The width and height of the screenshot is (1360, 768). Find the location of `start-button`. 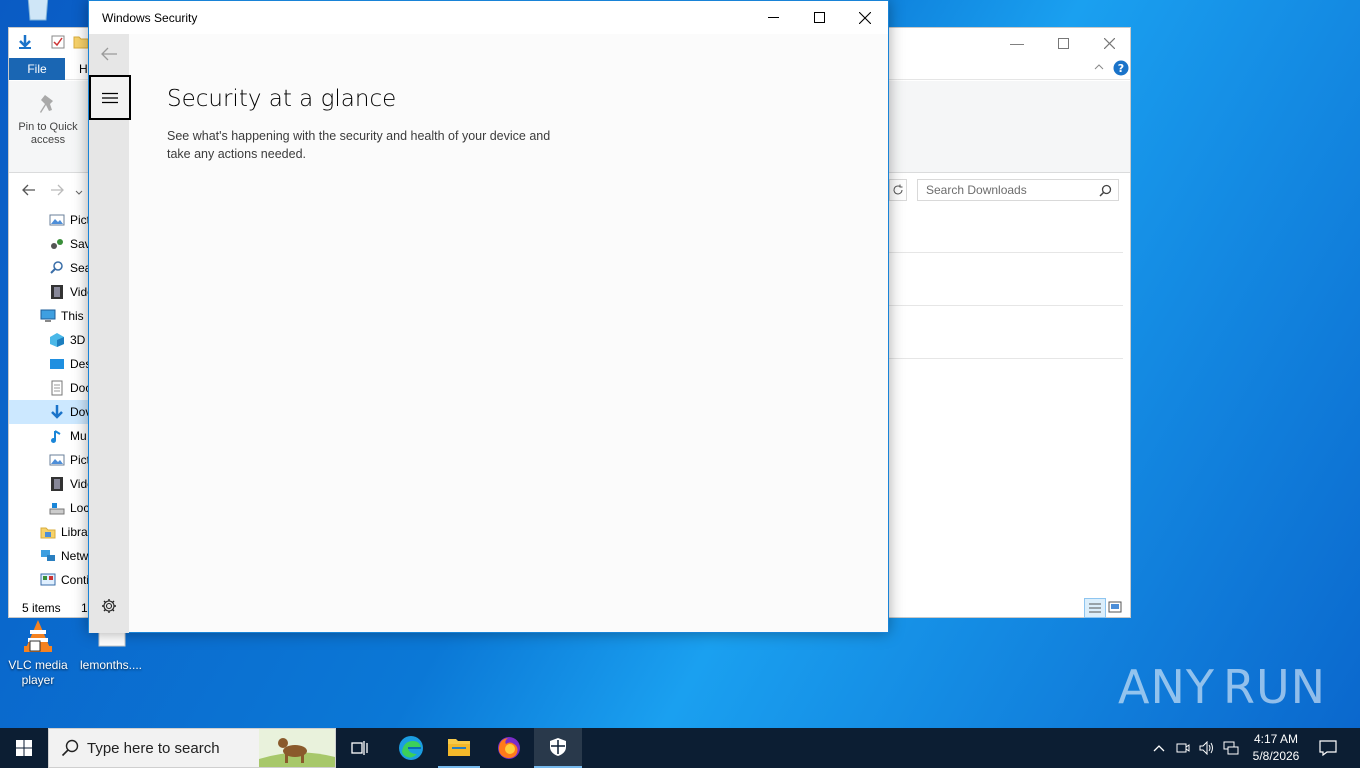

start-button is located at coordinates (24, 748).